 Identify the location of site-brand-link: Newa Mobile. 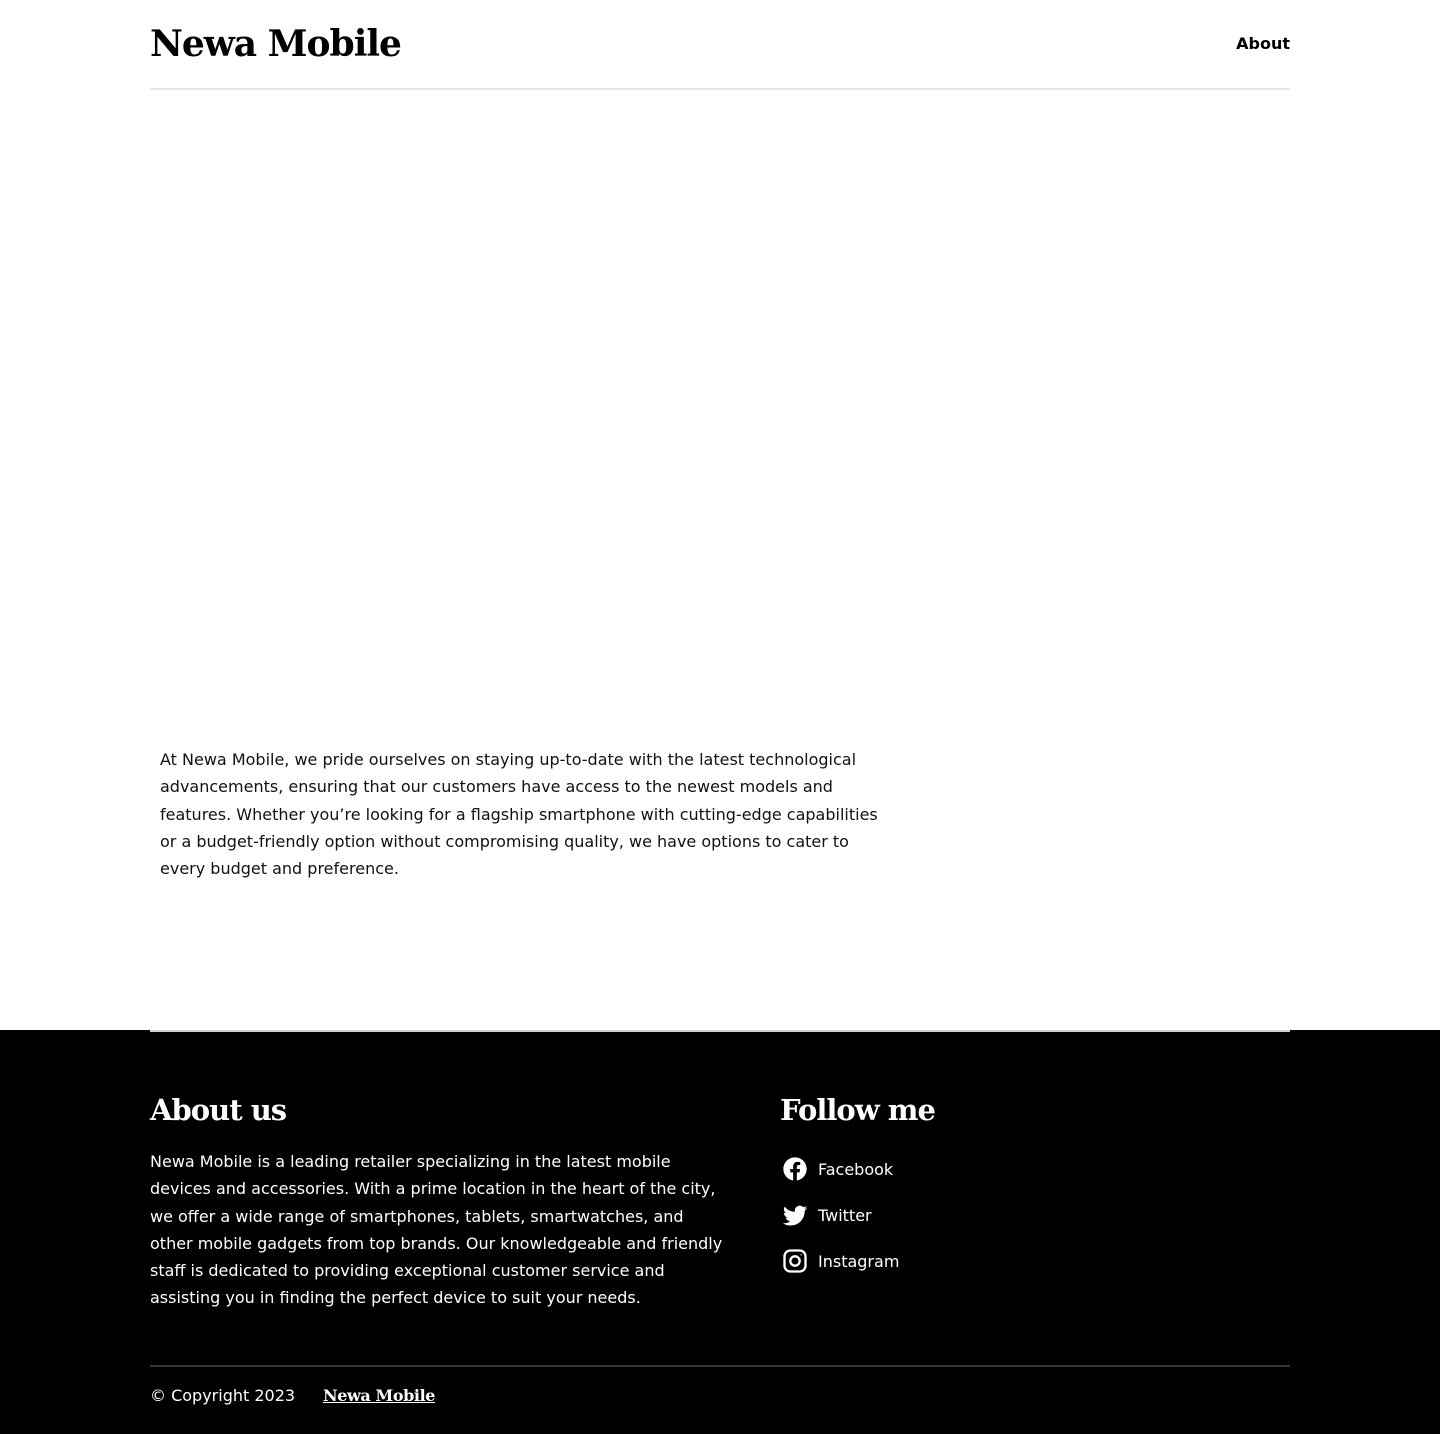
(276, 44).